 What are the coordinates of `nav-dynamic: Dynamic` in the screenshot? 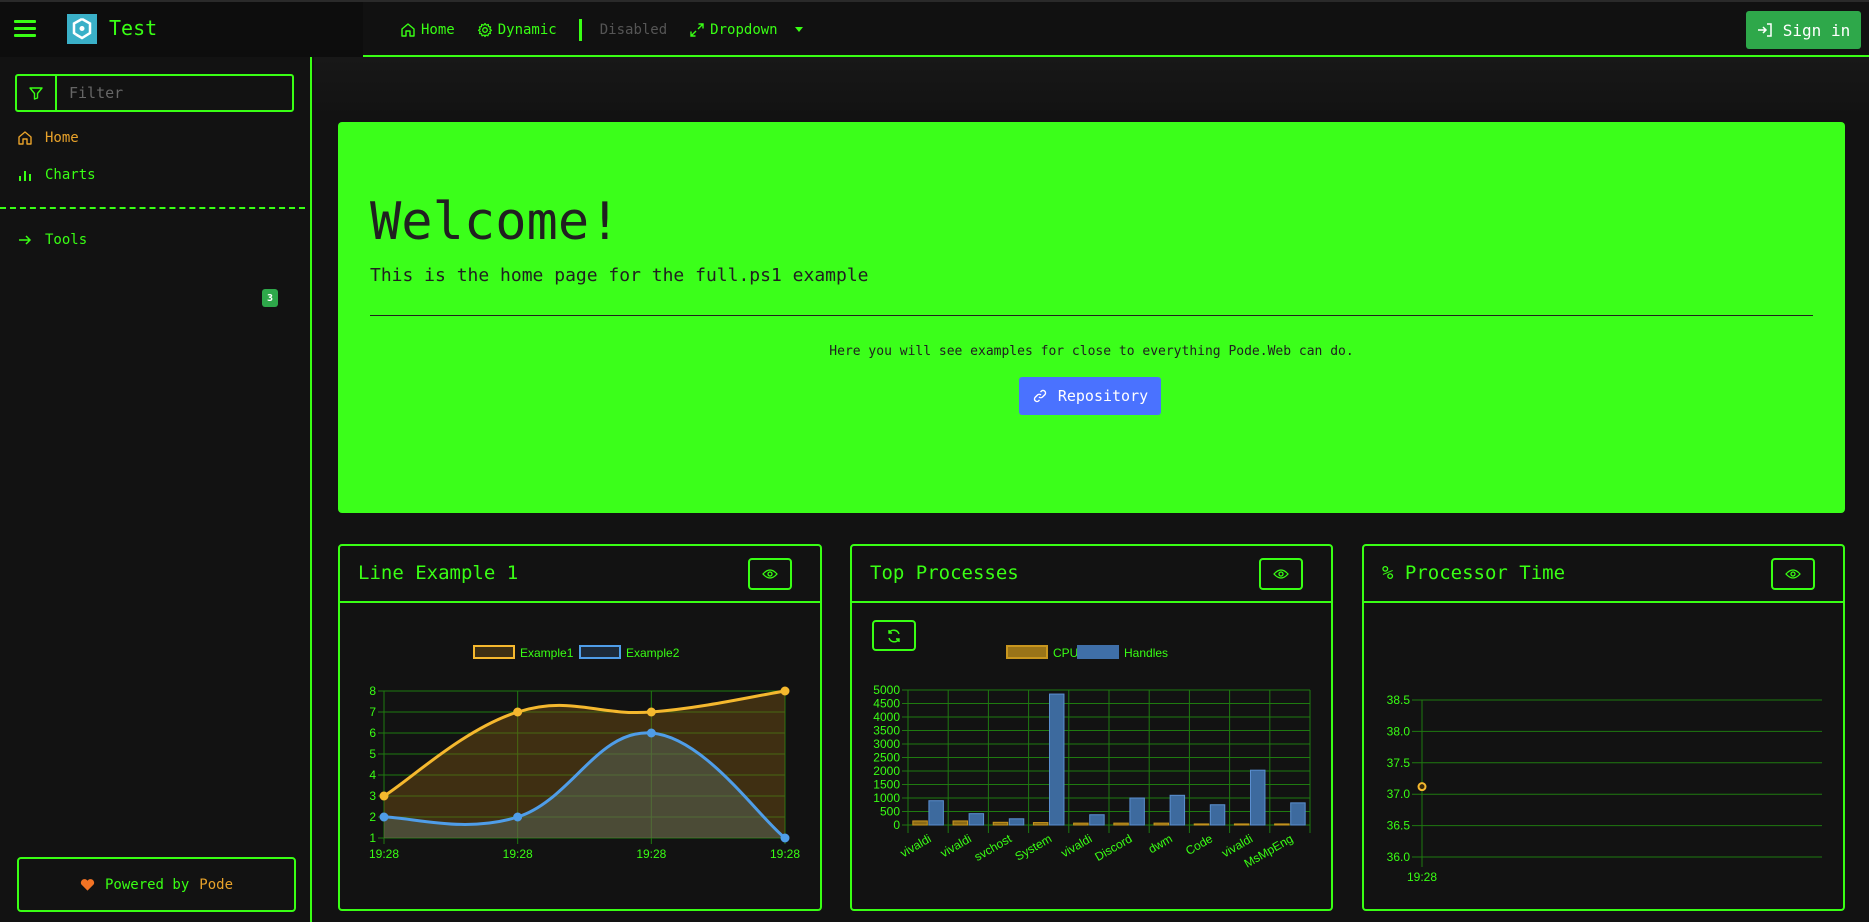 It's located at (517, 30).